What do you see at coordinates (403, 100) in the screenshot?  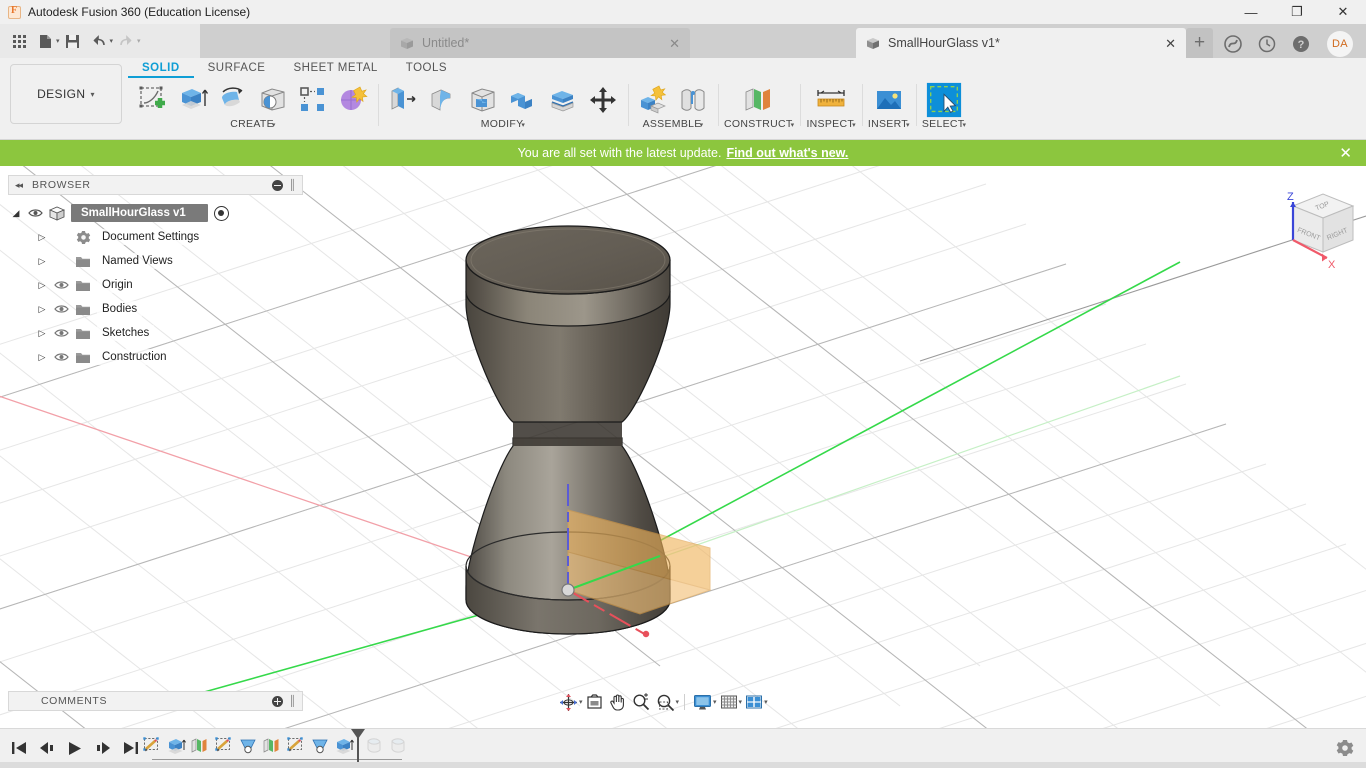 I see `press-pull-tool` at bounding box center [403, 100].